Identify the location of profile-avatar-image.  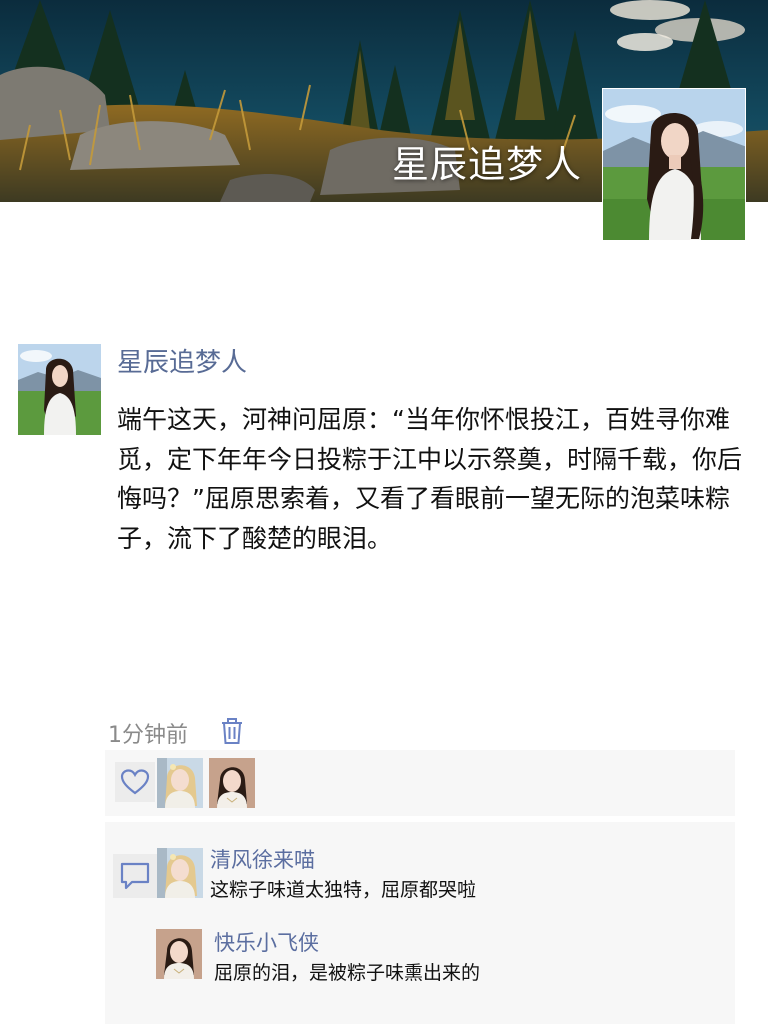
(674, 164).